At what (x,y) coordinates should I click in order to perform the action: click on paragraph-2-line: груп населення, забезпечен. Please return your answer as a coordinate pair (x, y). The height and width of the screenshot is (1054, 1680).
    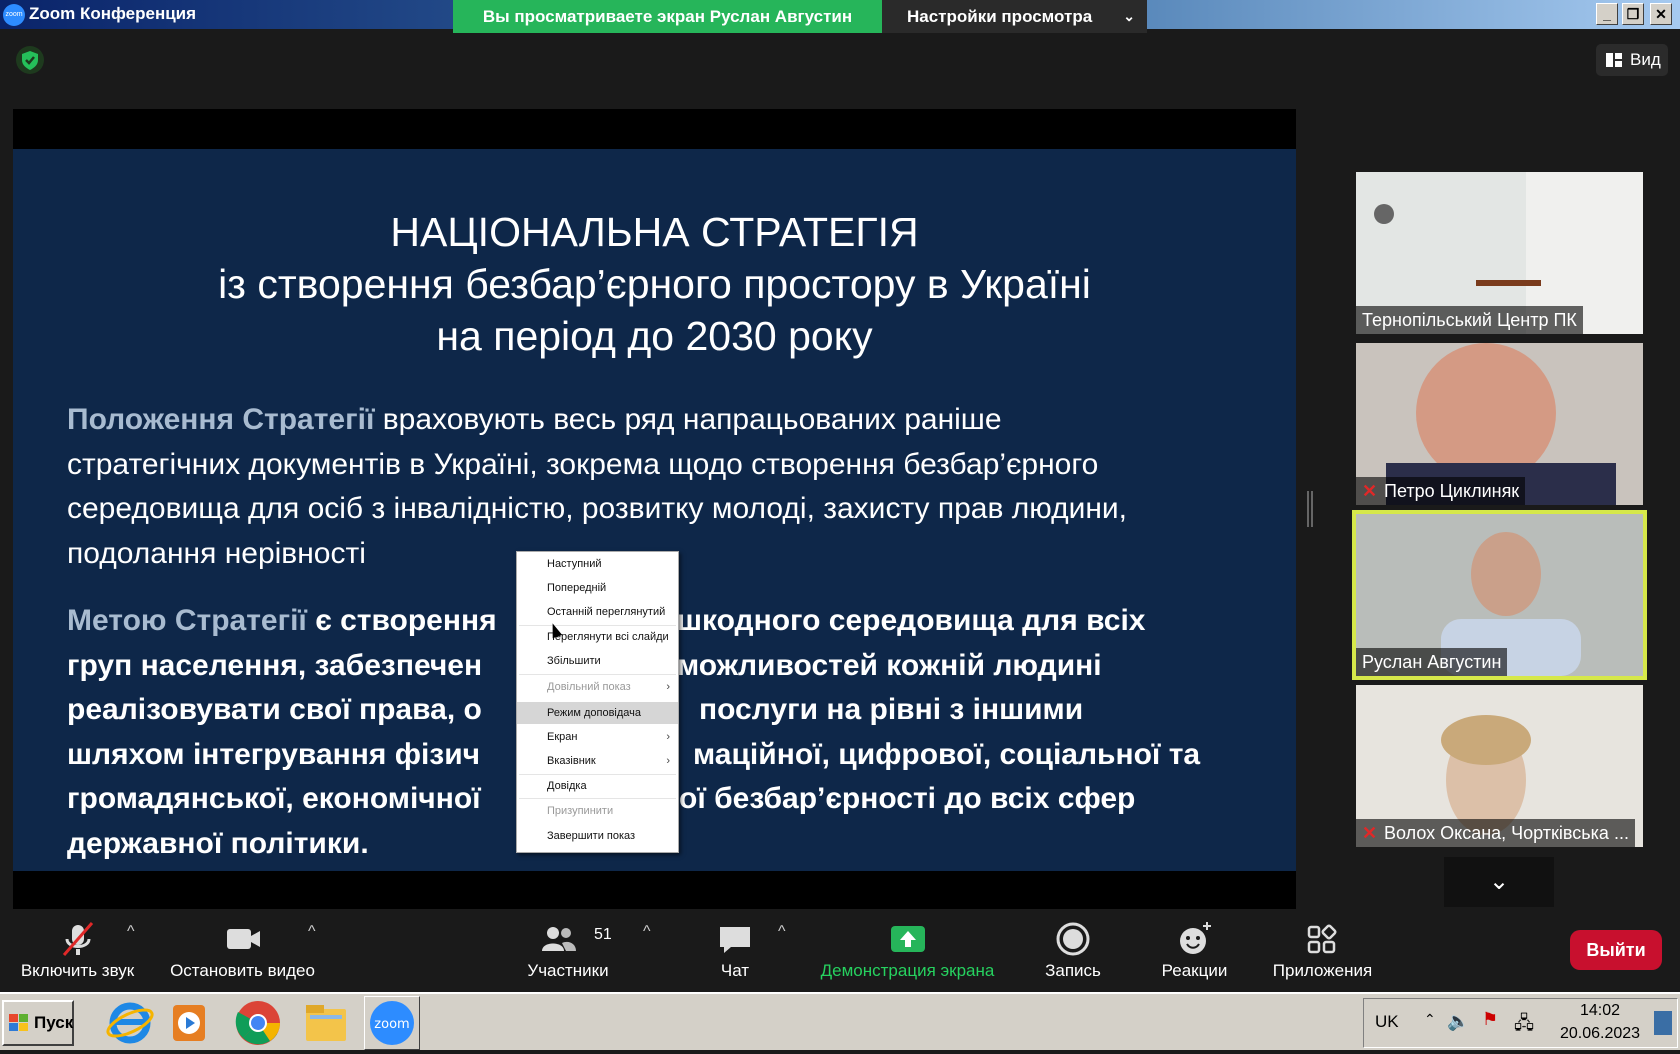
    Looking at the image, I should click on (275, 665).